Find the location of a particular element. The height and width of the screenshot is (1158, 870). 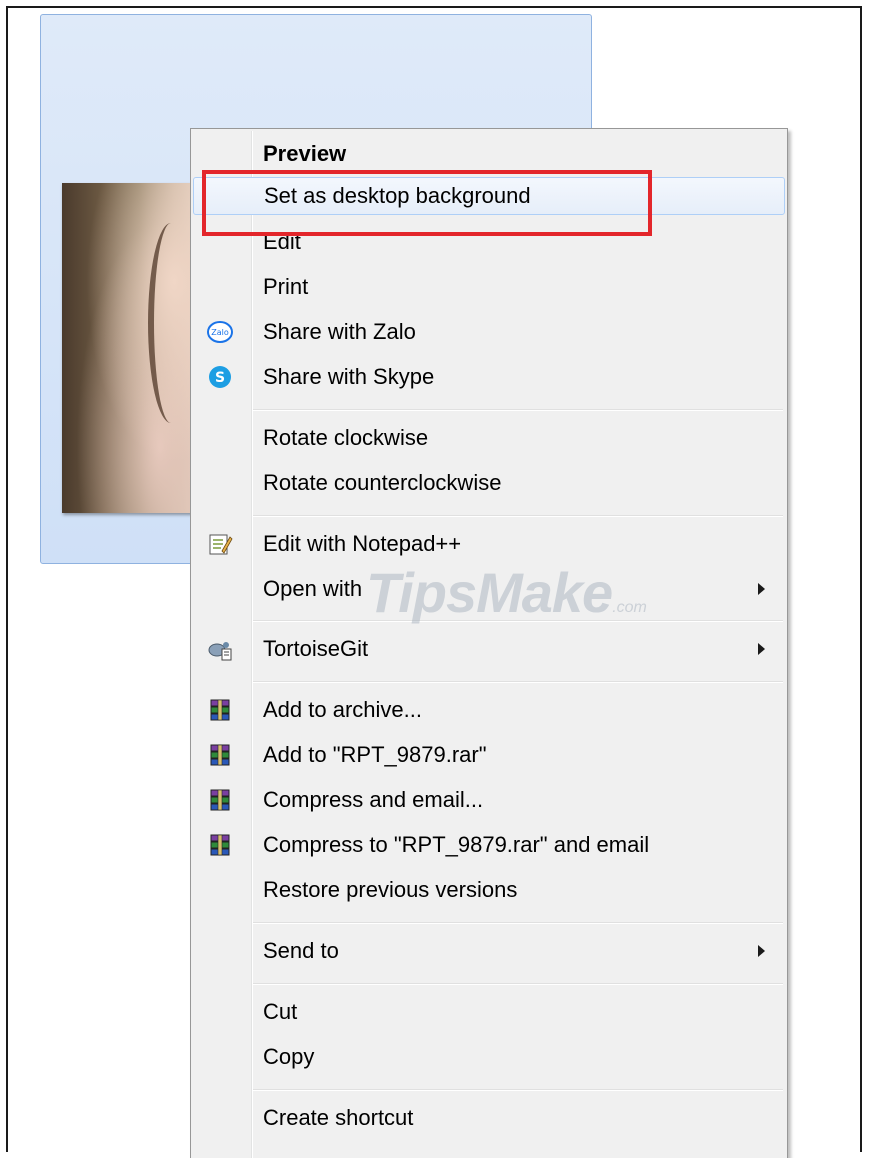

menu-item-label: Copy is located at coordinates (289, 1056).